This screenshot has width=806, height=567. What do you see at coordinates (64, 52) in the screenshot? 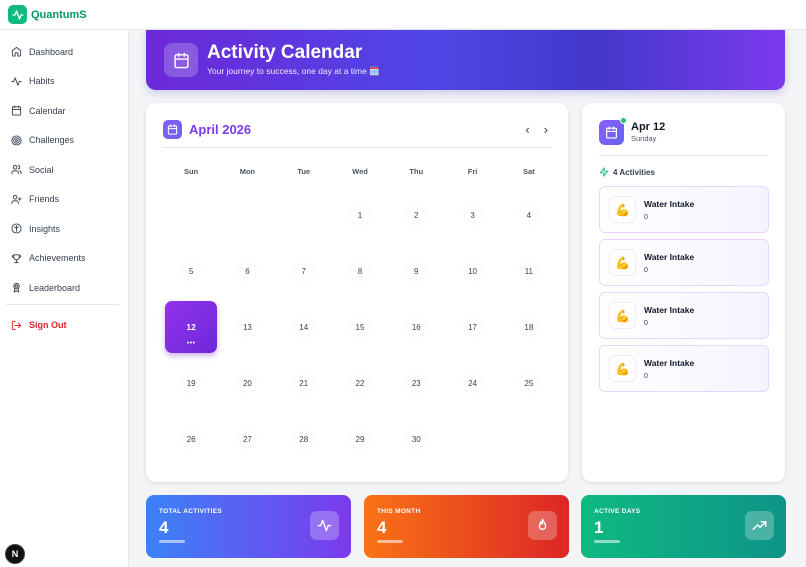
I see `sidebar-item-dashboard: Dashboard` at bounding box center [64, 52].